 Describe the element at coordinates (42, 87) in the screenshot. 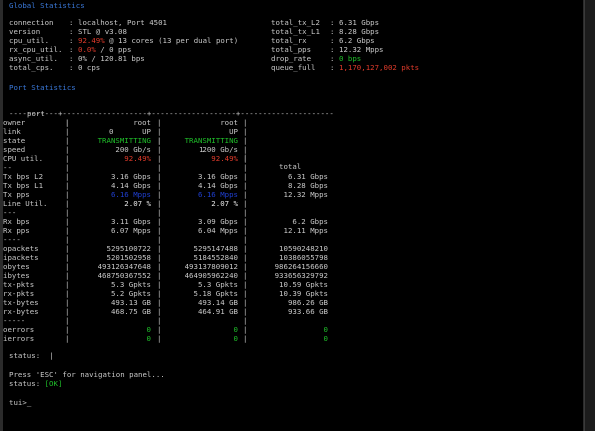

I see `port-stats-title: Port Statistics` at that location.